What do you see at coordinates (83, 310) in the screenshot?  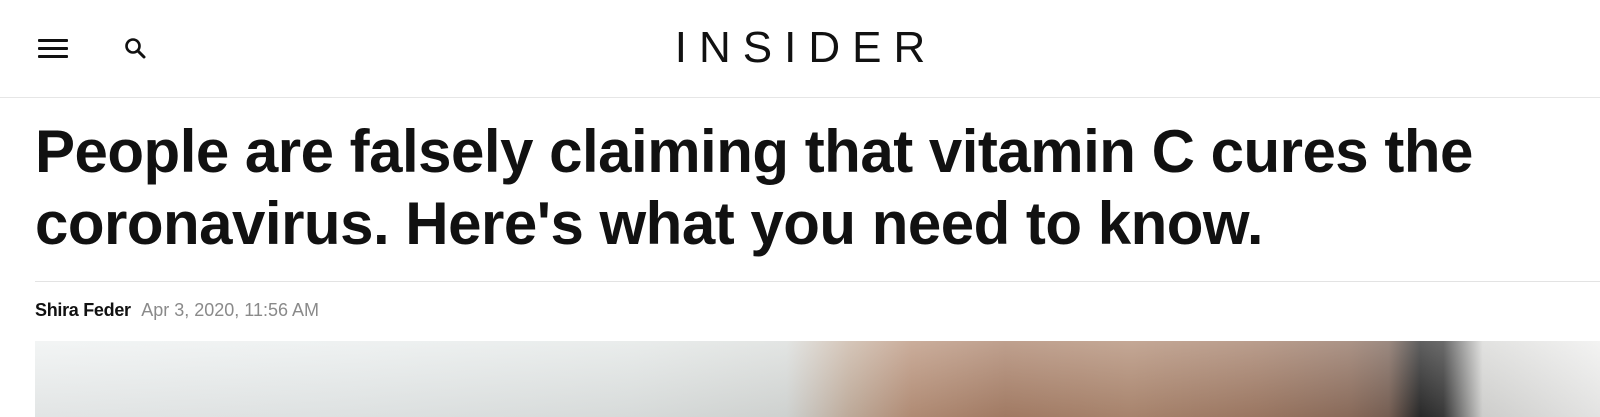 I see `author-link: Shira Feder` at bounding box center [83, 310].